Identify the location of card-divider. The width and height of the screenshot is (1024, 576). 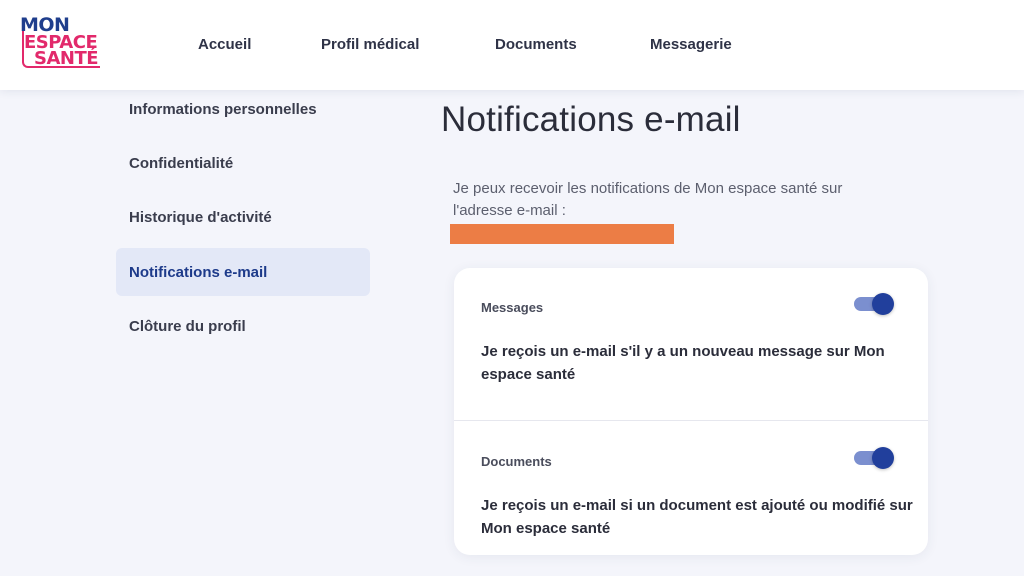
(691, 420).